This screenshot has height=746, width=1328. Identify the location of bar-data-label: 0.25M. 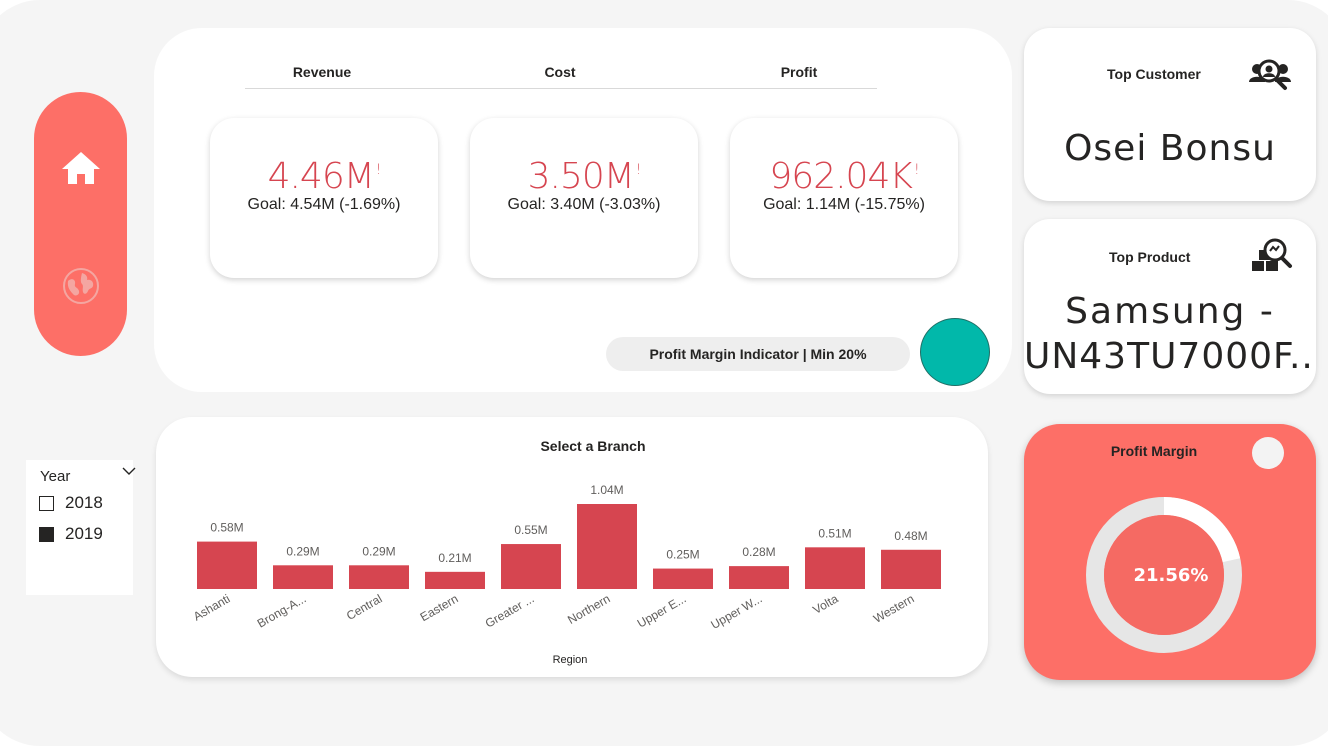
(682, 555).